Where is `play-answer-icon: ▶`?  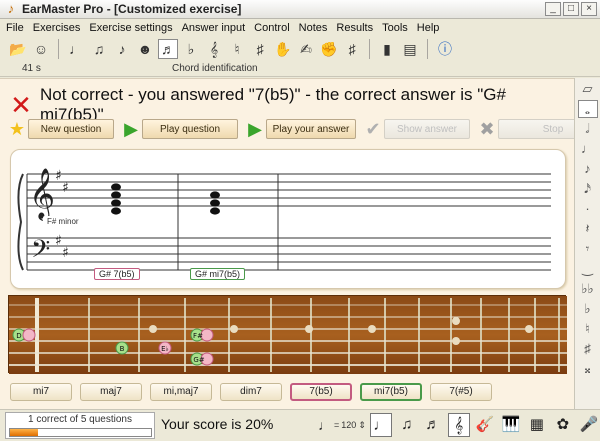 play-answer-icon: ▶ is located at coordinates (255, 128).